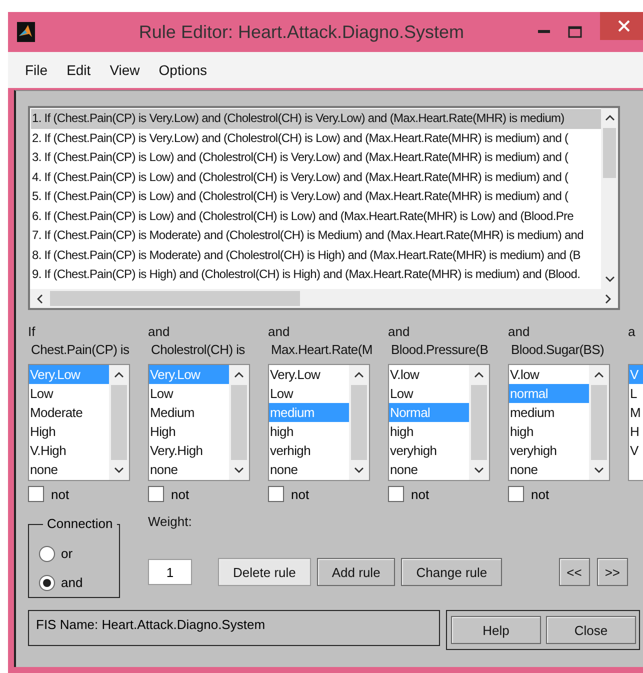 The width and height of the screenshot is (643, 673). Describe the element at coordinates (356, 572) in the screenshot. I see `rule-button: Add rule` at that location.